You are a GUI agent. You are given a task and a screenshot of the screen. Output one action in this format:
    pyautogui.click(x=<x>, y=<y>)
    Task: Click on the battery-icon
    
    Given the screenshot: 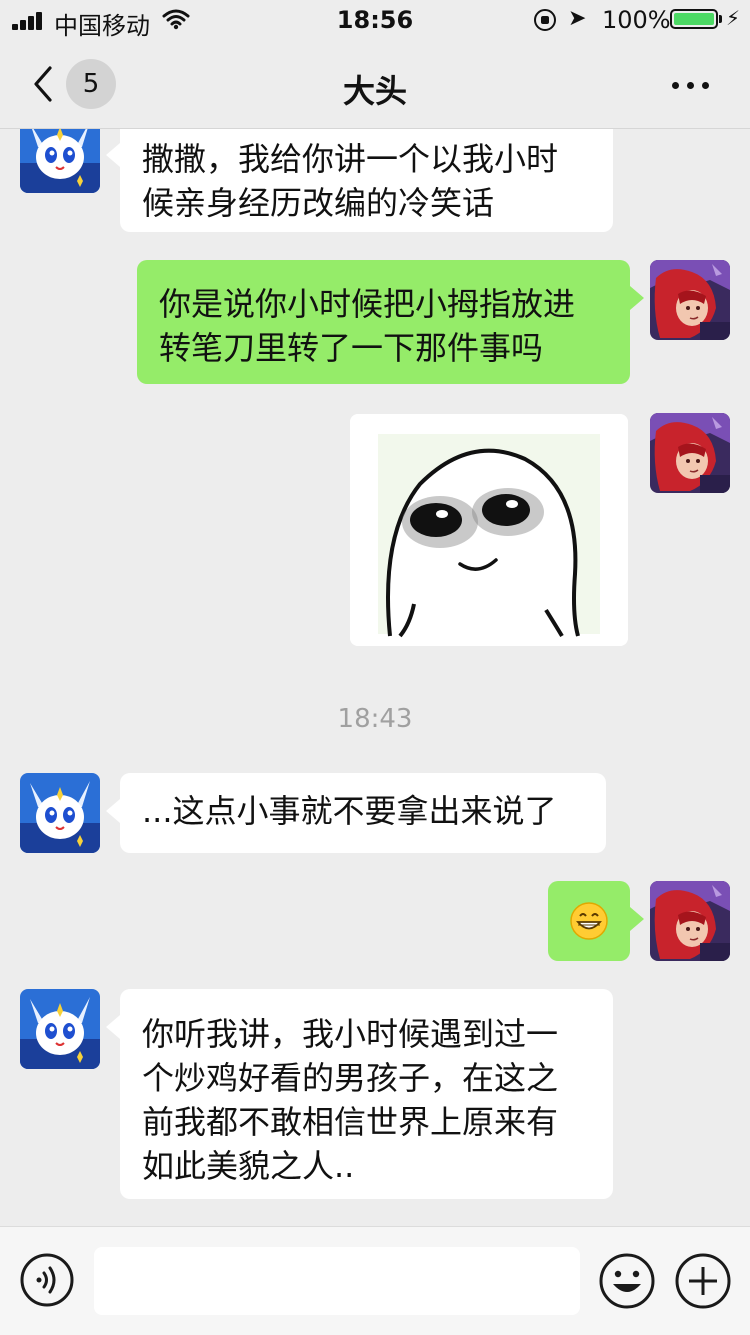 What is the action you would take?
    pyautogui.click(x=694, y=19)
    